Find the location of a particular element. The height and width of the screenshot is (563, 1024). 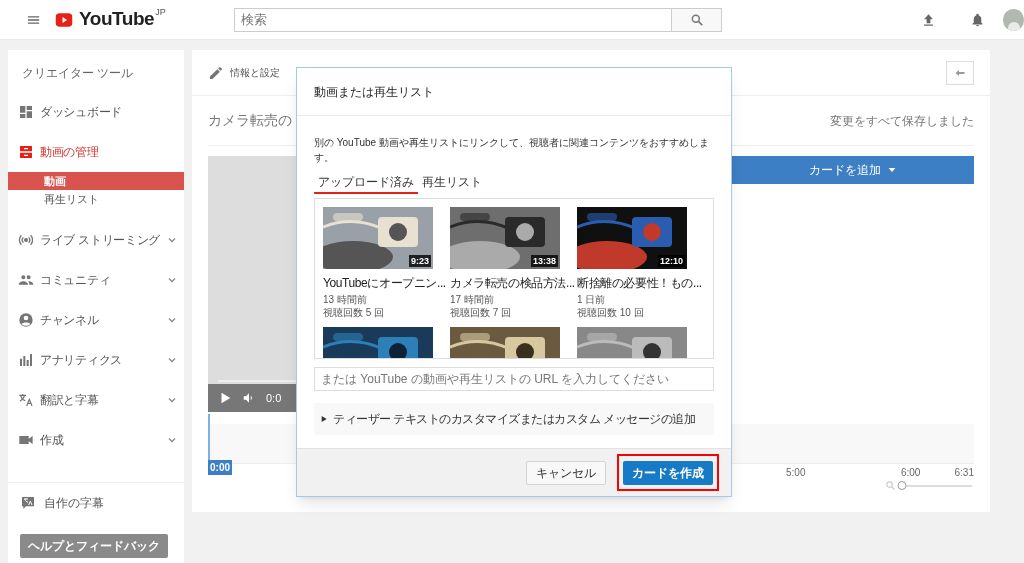

search-field: 検索 is located at coordinates (453, 19).